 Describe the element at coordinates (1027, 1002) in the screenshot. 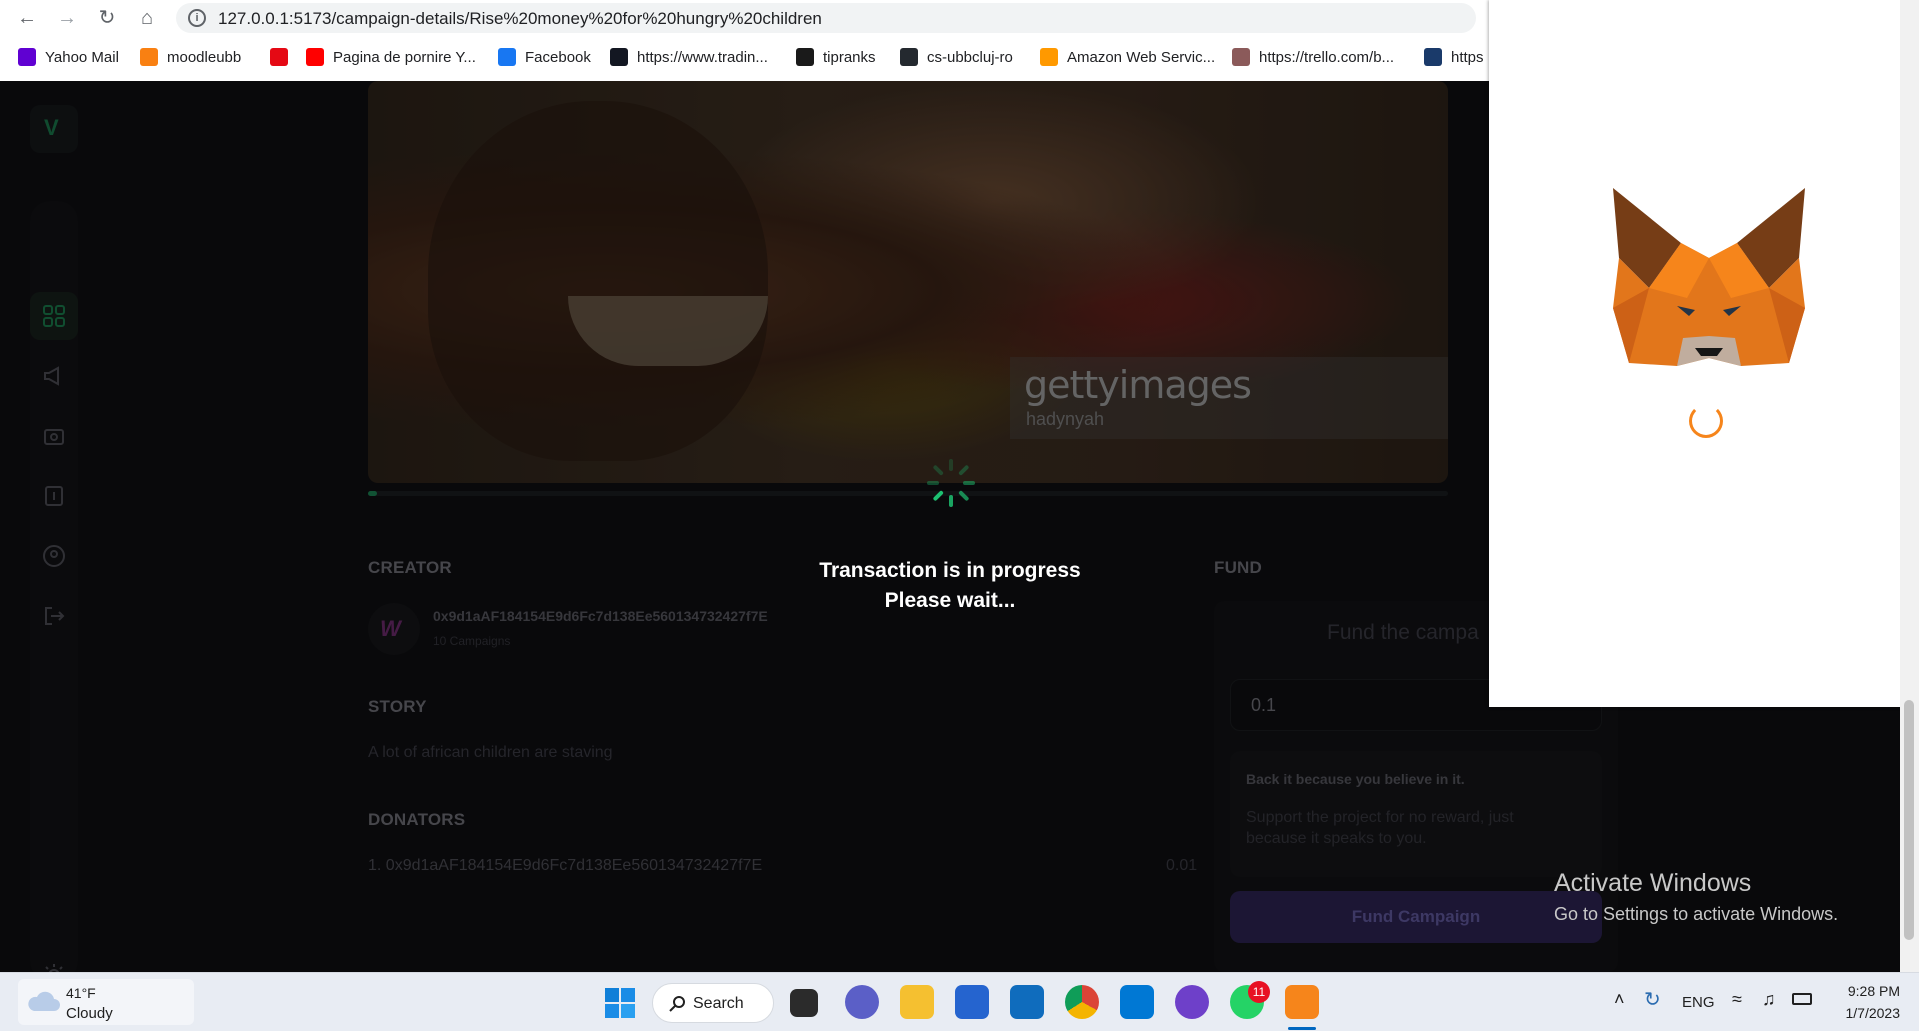

I see `calendar-icon` at that location.